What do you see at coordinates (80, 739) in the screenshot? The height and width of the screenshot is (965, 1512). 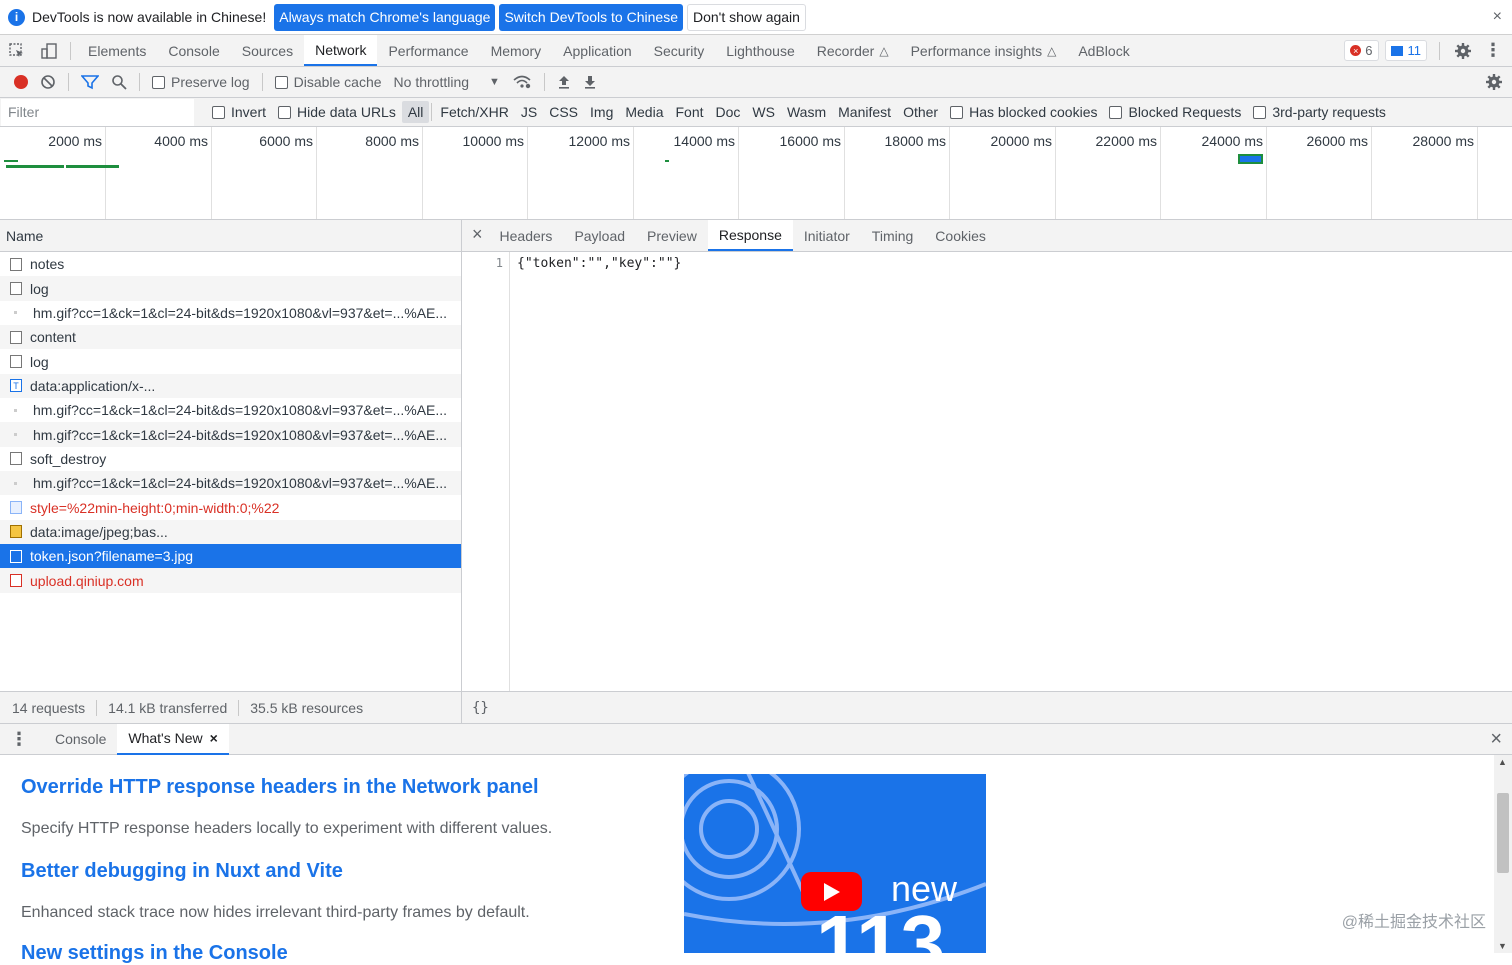 I see `drawer-tab-console: Console` at bounding box center [80, 739].